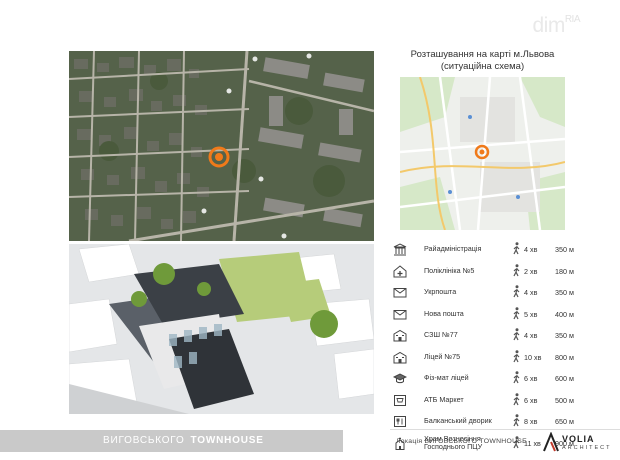 Image resolution: width=620 pixels, height=460 pixels. Describe the element at coordinates (446, 377) in the screenshot. I see `poi-name: Фіз-мат ліцей` at that location.